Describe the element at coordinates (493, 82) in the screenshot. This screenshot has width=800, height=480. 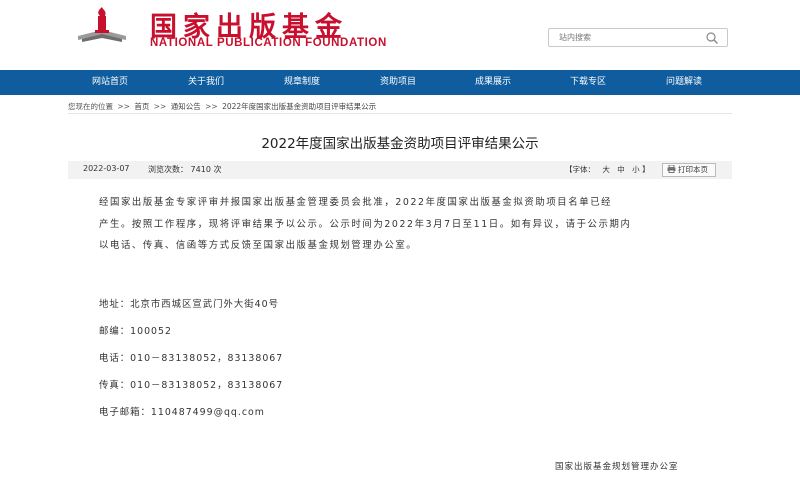
I see `nav-item-achievements: 成果展示` at that location.